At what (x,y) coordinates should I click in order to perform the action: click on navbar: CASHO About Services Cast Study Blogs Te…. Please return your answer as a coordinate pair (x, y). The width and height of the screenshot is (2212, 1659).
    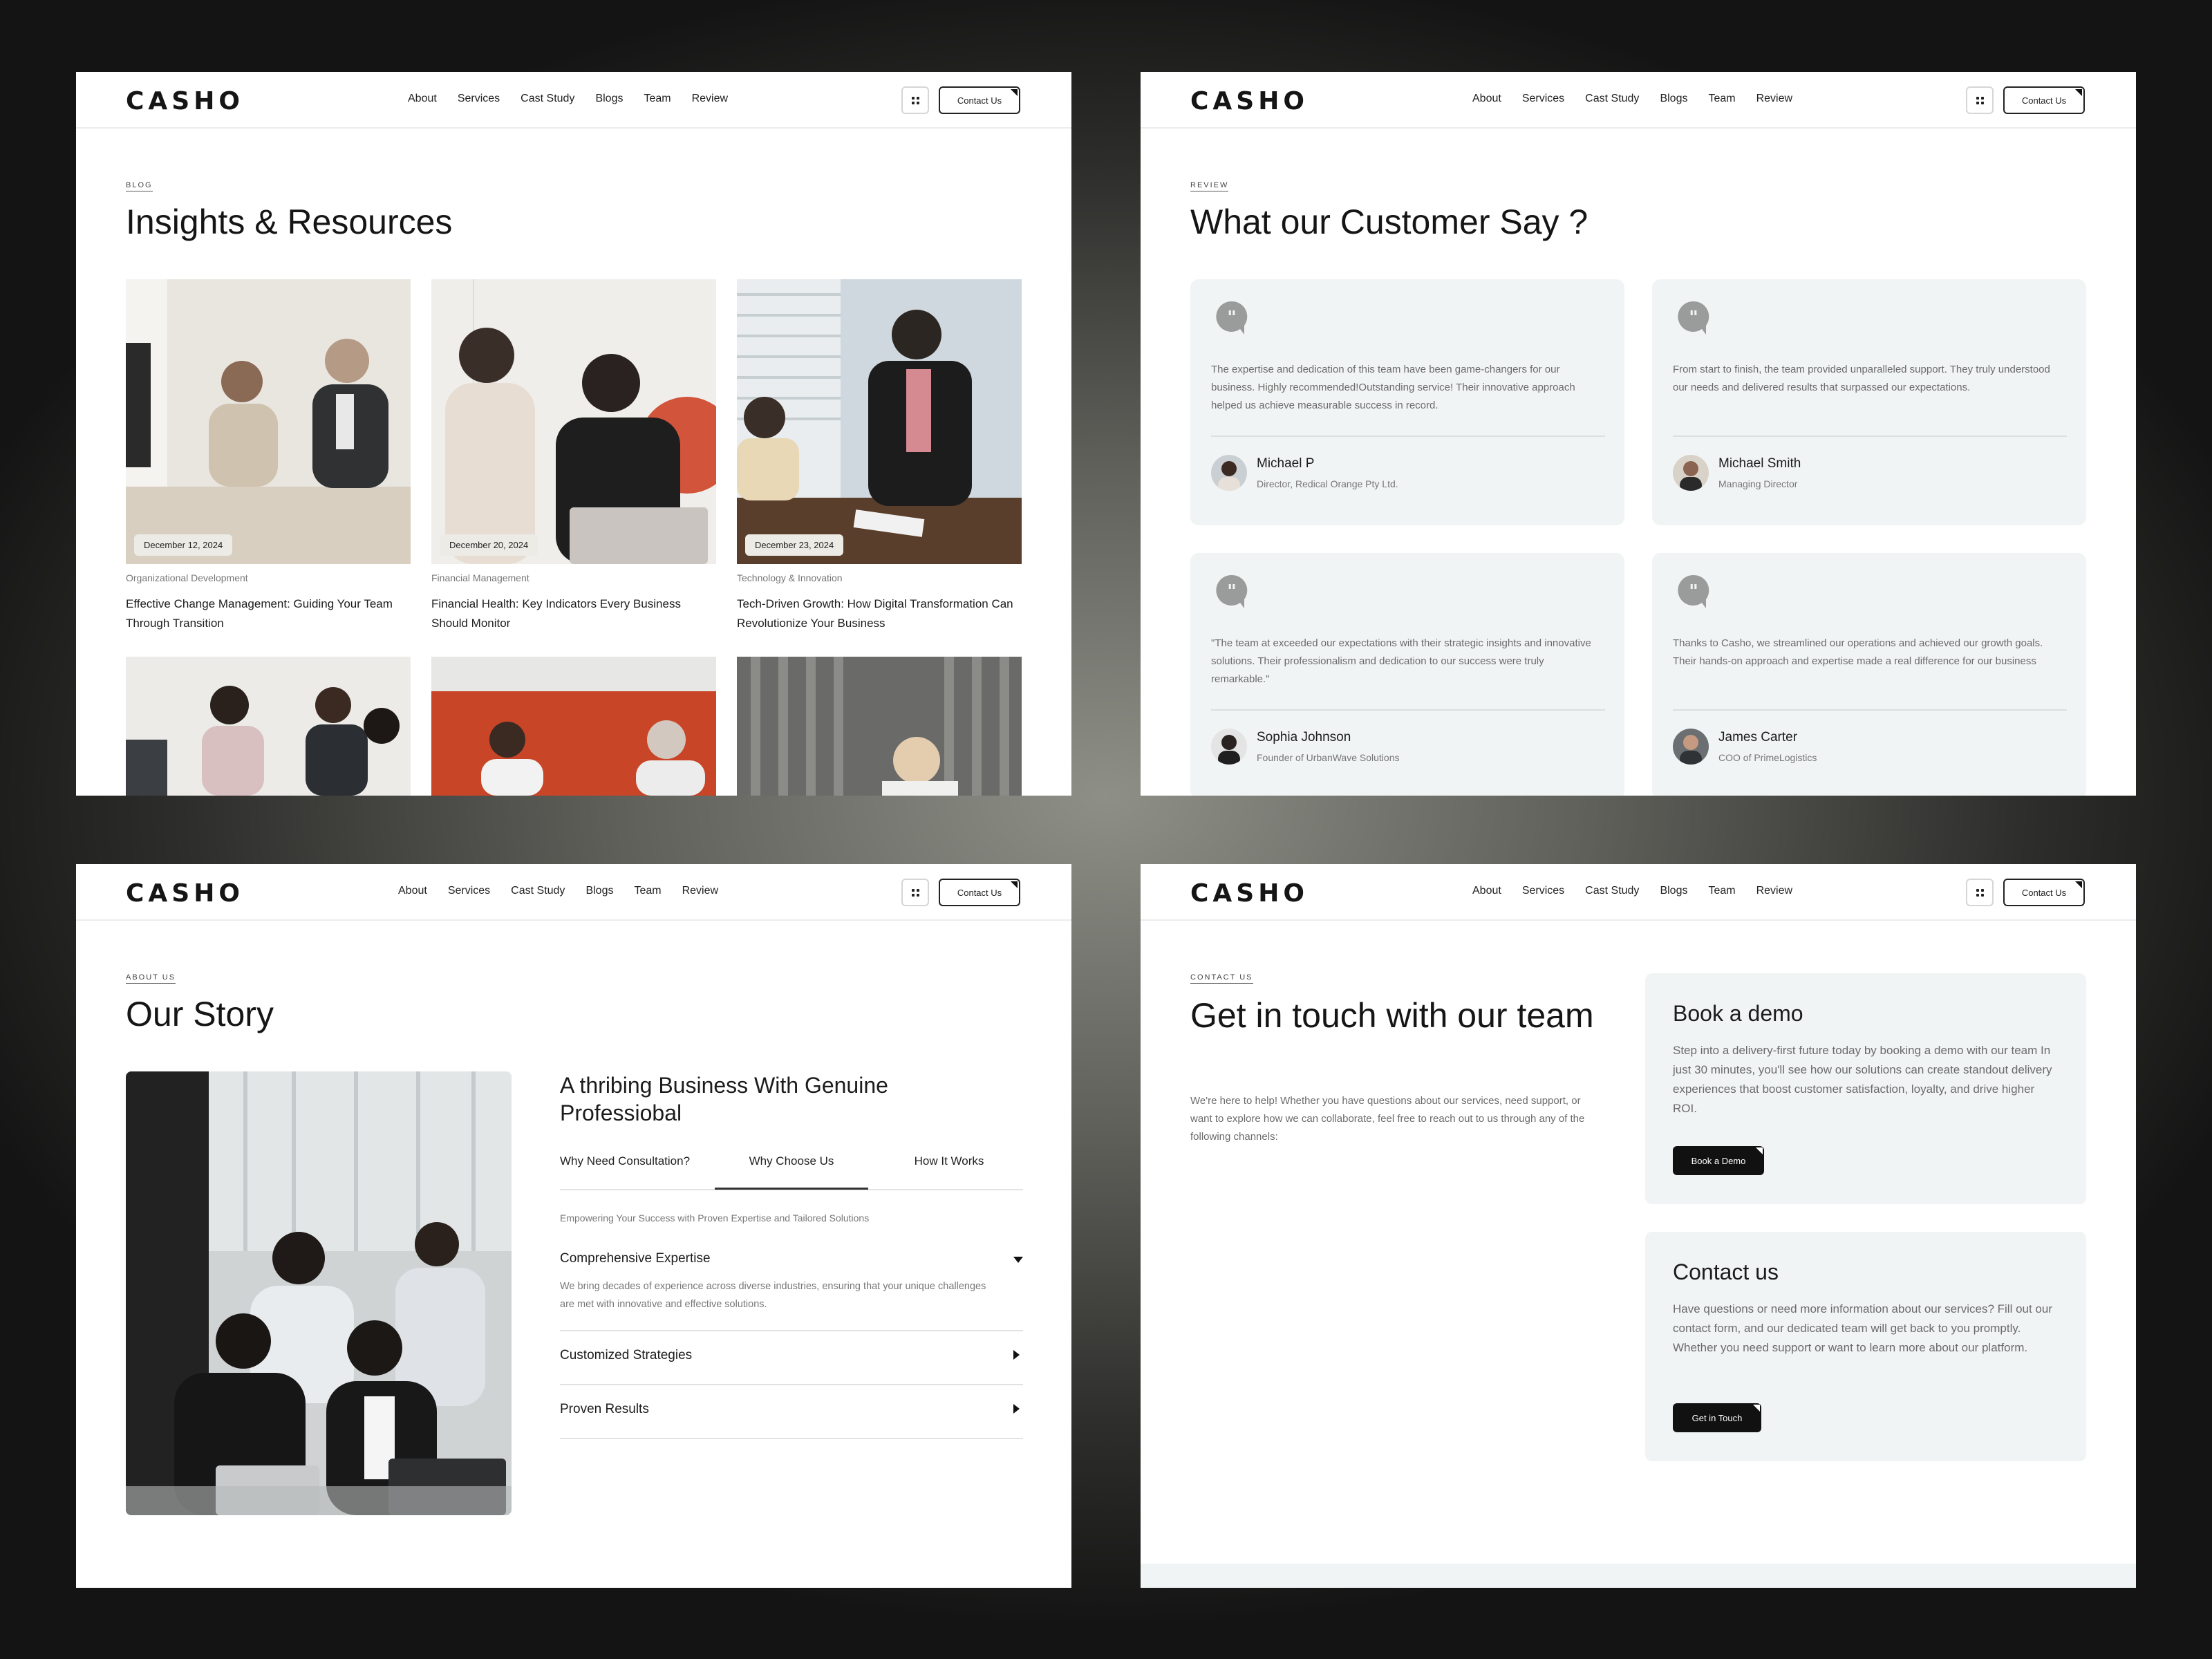
    Looking at the image, I should click on (1638, 892).